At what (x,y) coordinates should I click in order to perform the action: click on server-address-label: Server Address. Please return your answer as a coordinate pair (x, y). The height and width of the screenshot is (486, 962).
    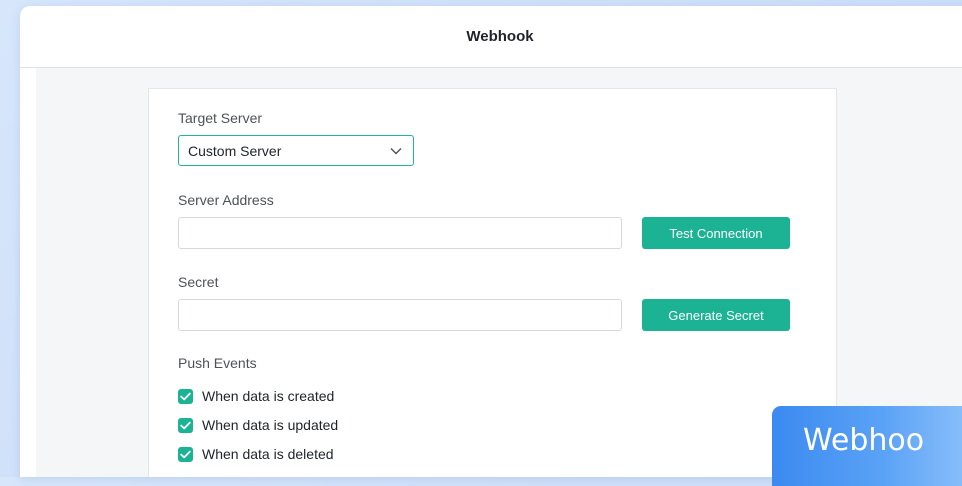
    Looking at the image, I should click on (226, 200).